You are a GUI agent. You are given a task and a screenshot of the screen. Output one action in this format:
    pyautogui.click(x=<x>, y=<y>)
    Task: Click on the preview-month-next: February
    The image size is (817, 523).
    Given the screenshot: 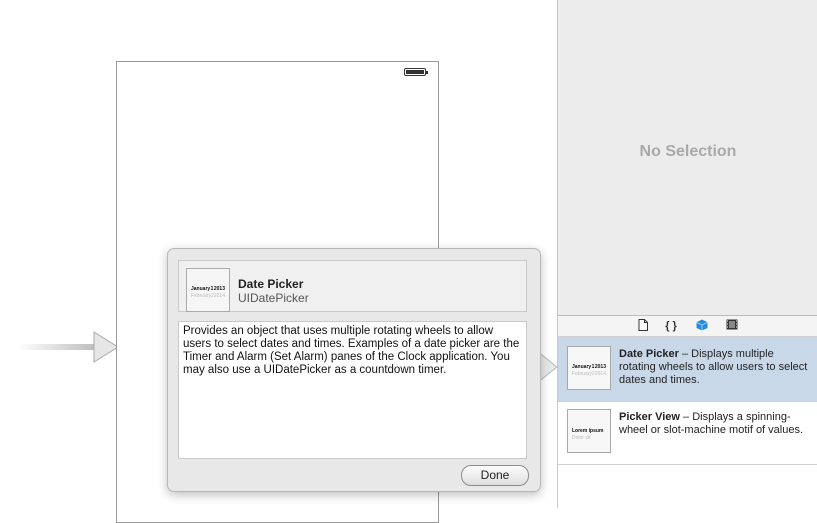 What is the action you would take?
    pyautogui.click(x=201, y=296)
    